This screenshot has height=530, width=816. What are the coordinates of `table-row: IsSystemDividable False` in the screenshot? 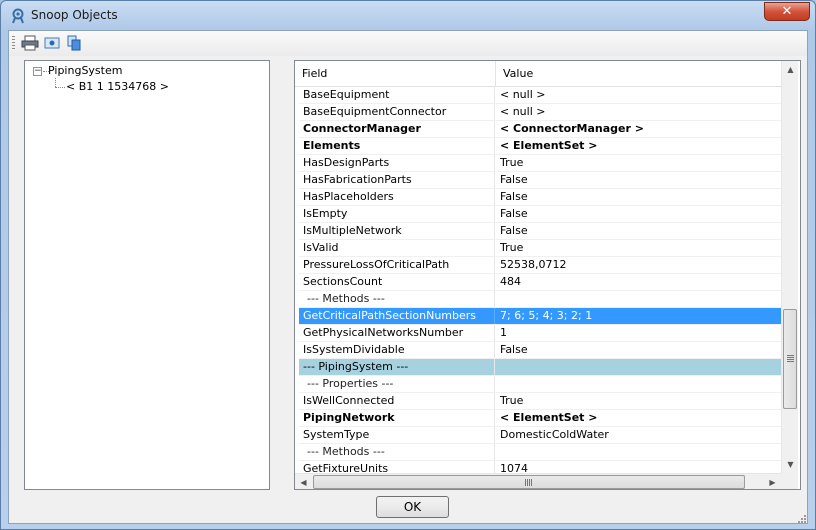 It's located at (540, 350).